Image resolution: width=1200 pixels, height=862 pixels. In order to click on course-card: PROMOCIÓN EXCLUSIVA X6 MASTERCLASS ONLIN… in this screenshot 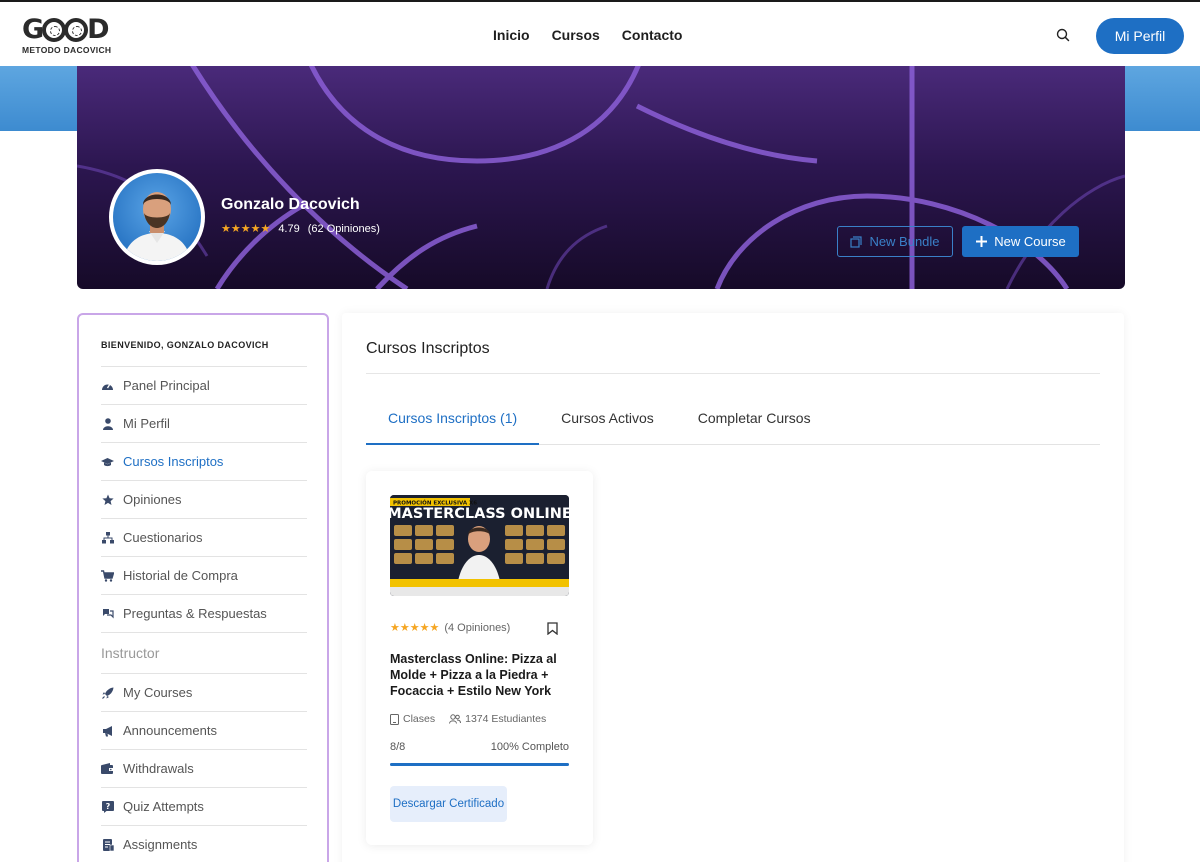, I will do `click(479, 658)`.